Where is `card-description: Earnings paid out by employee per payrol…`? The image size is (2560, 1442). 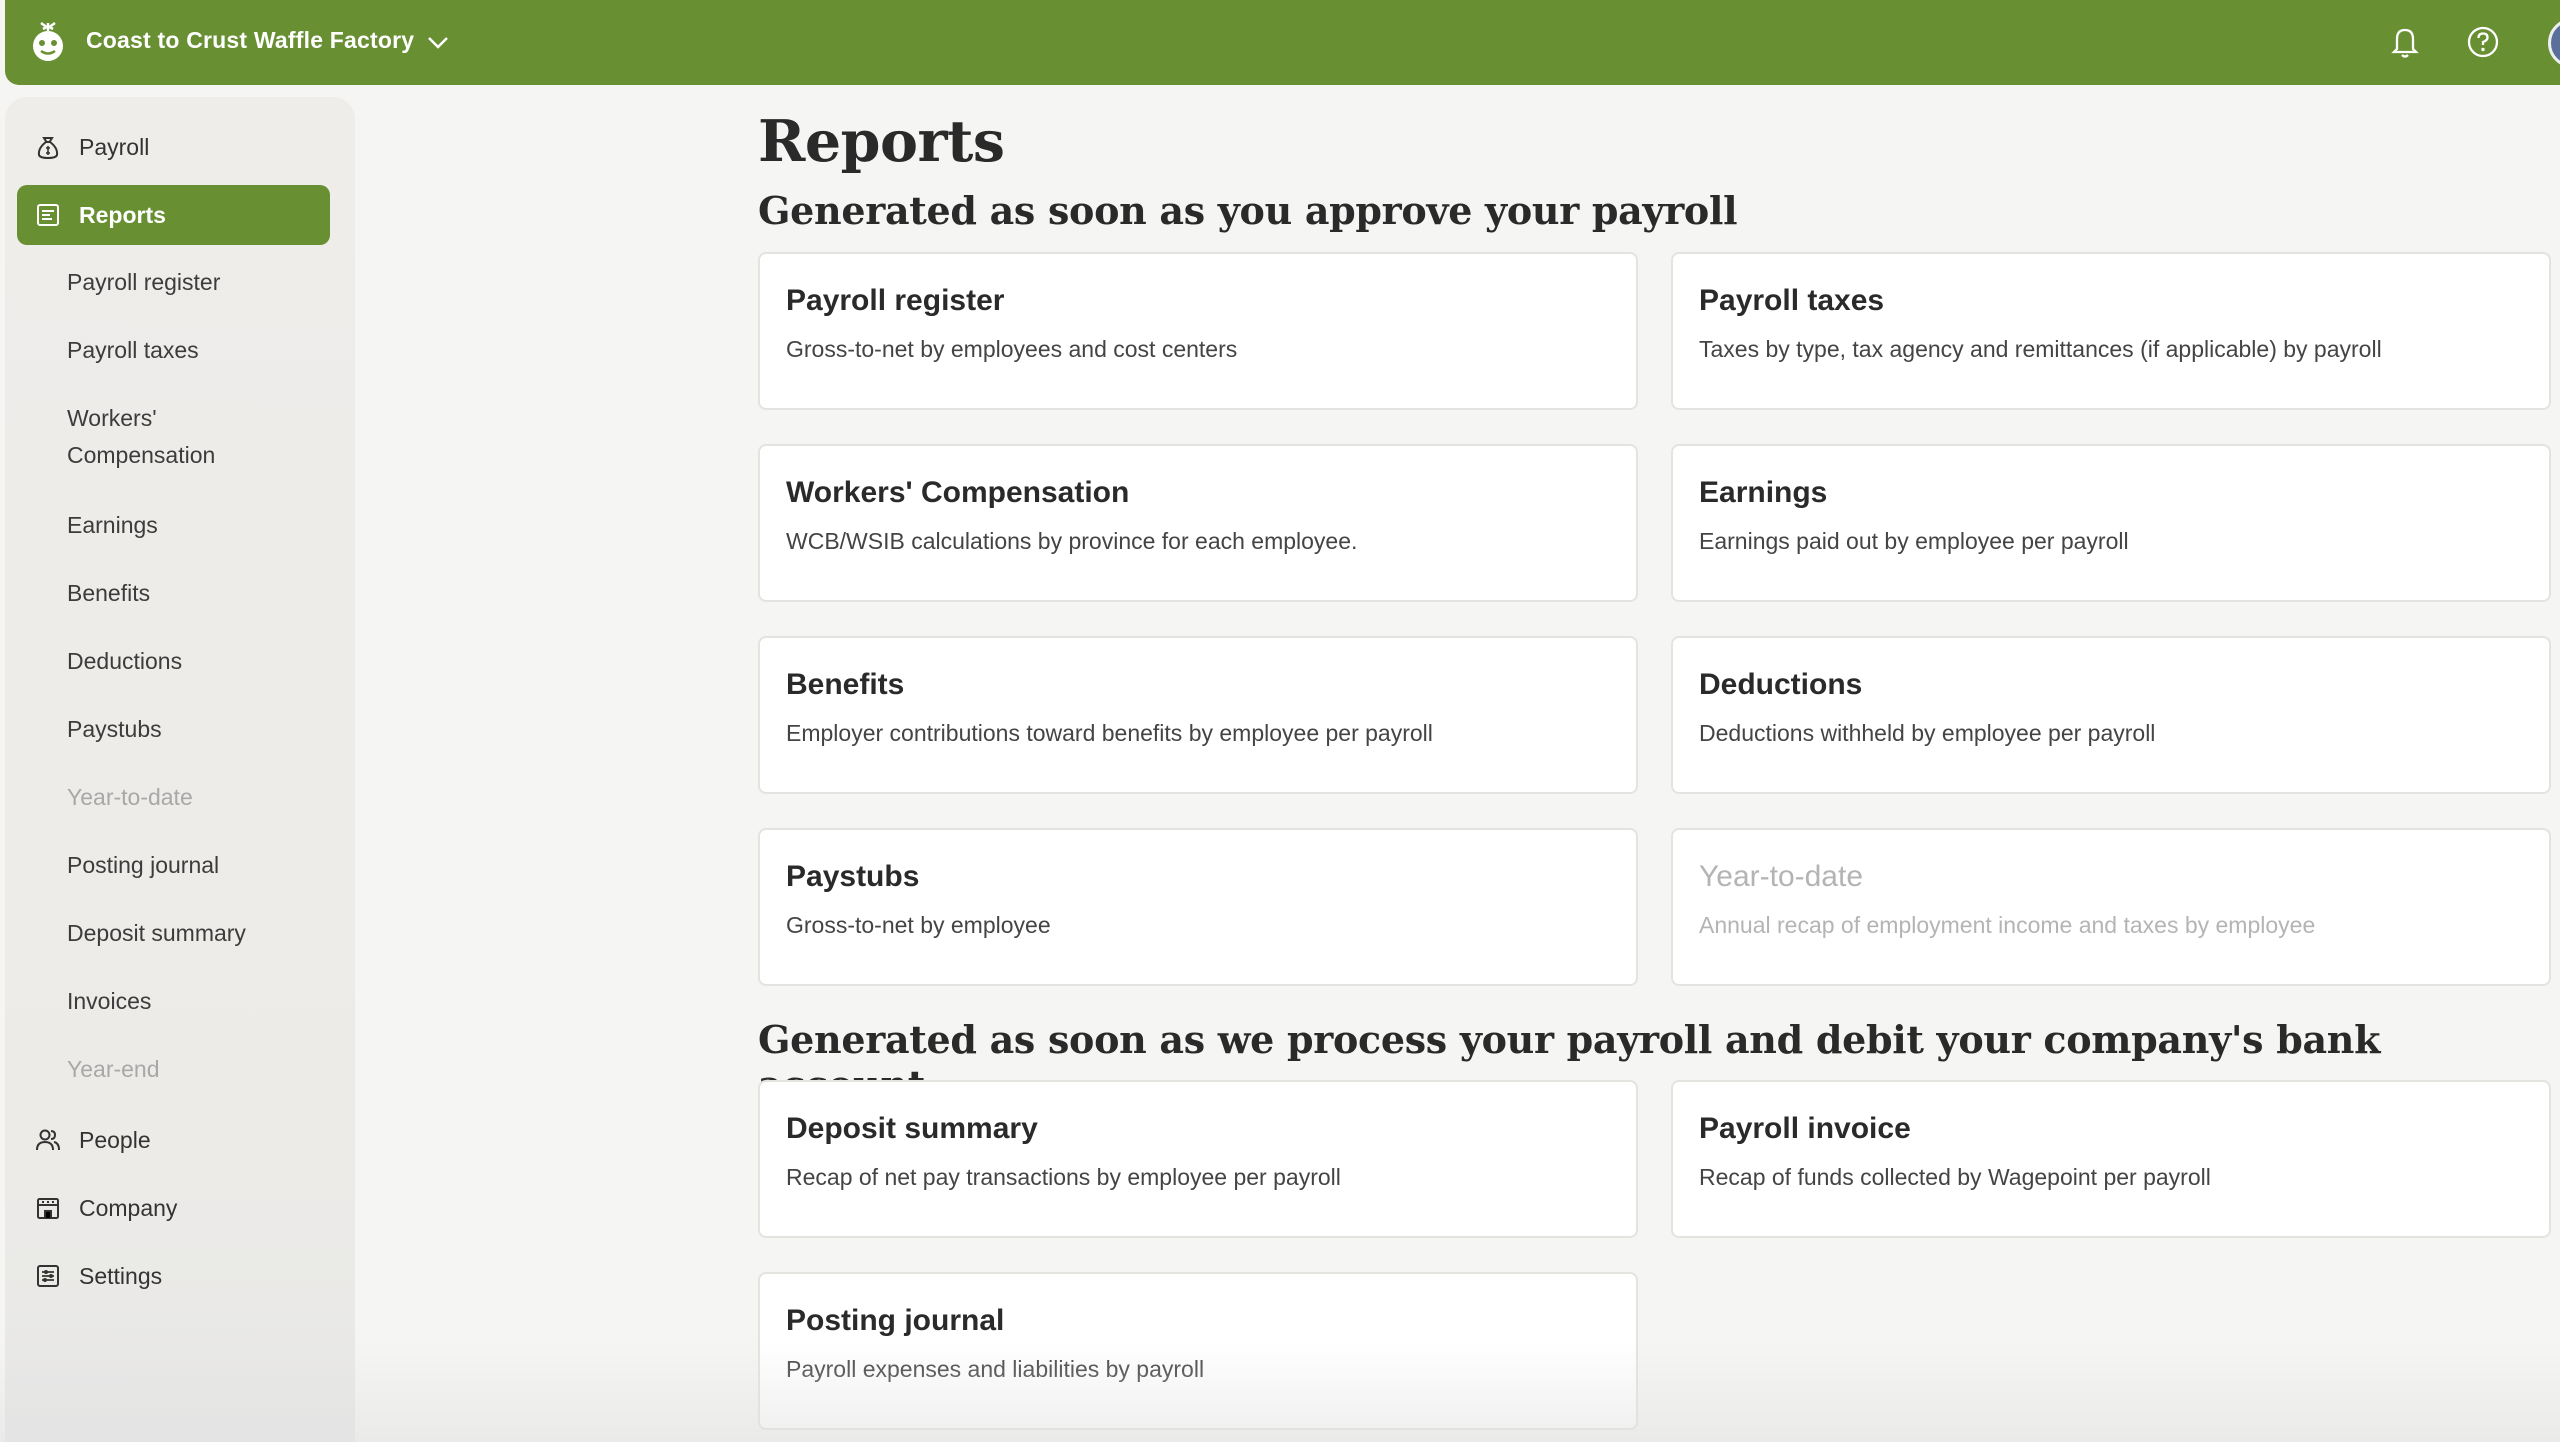 card-description: Earnings paid out by employee per payrol… is located at coordinates (1914, 541).